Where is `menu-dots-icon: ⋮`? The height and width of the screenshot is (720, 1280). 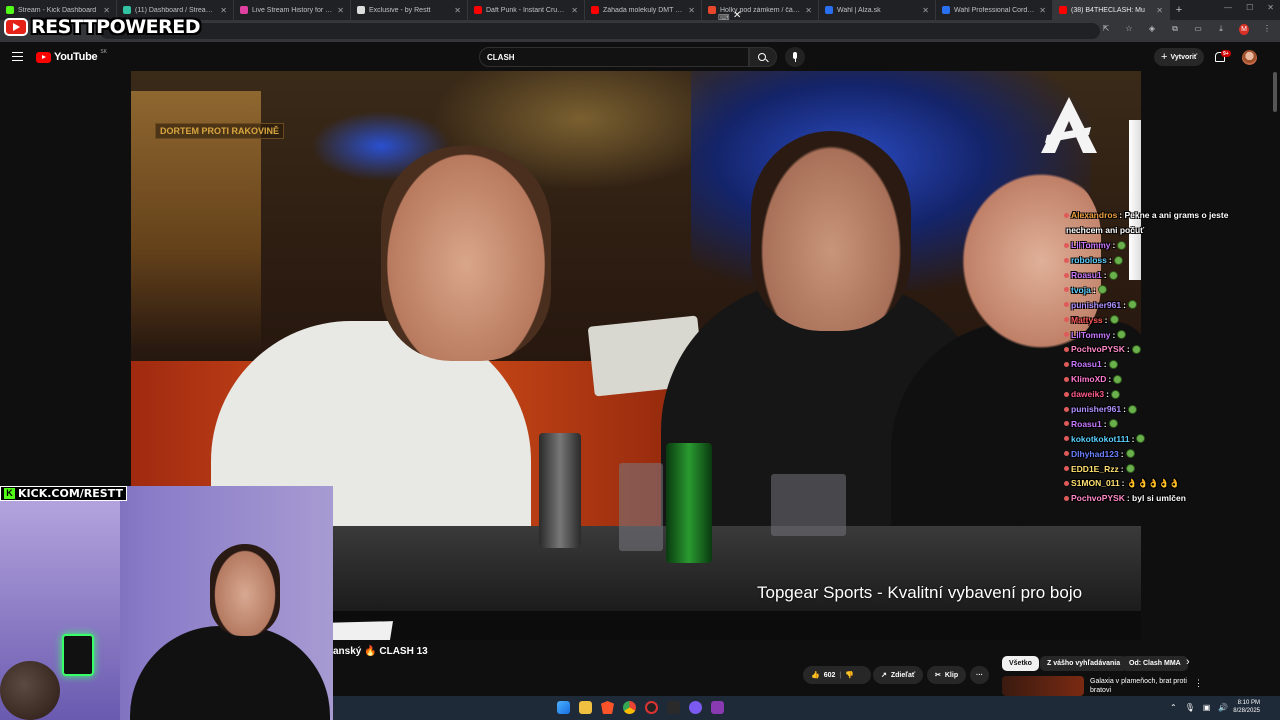
menu-dots-icon: ⋮ is located at coordinates (1267, 29).